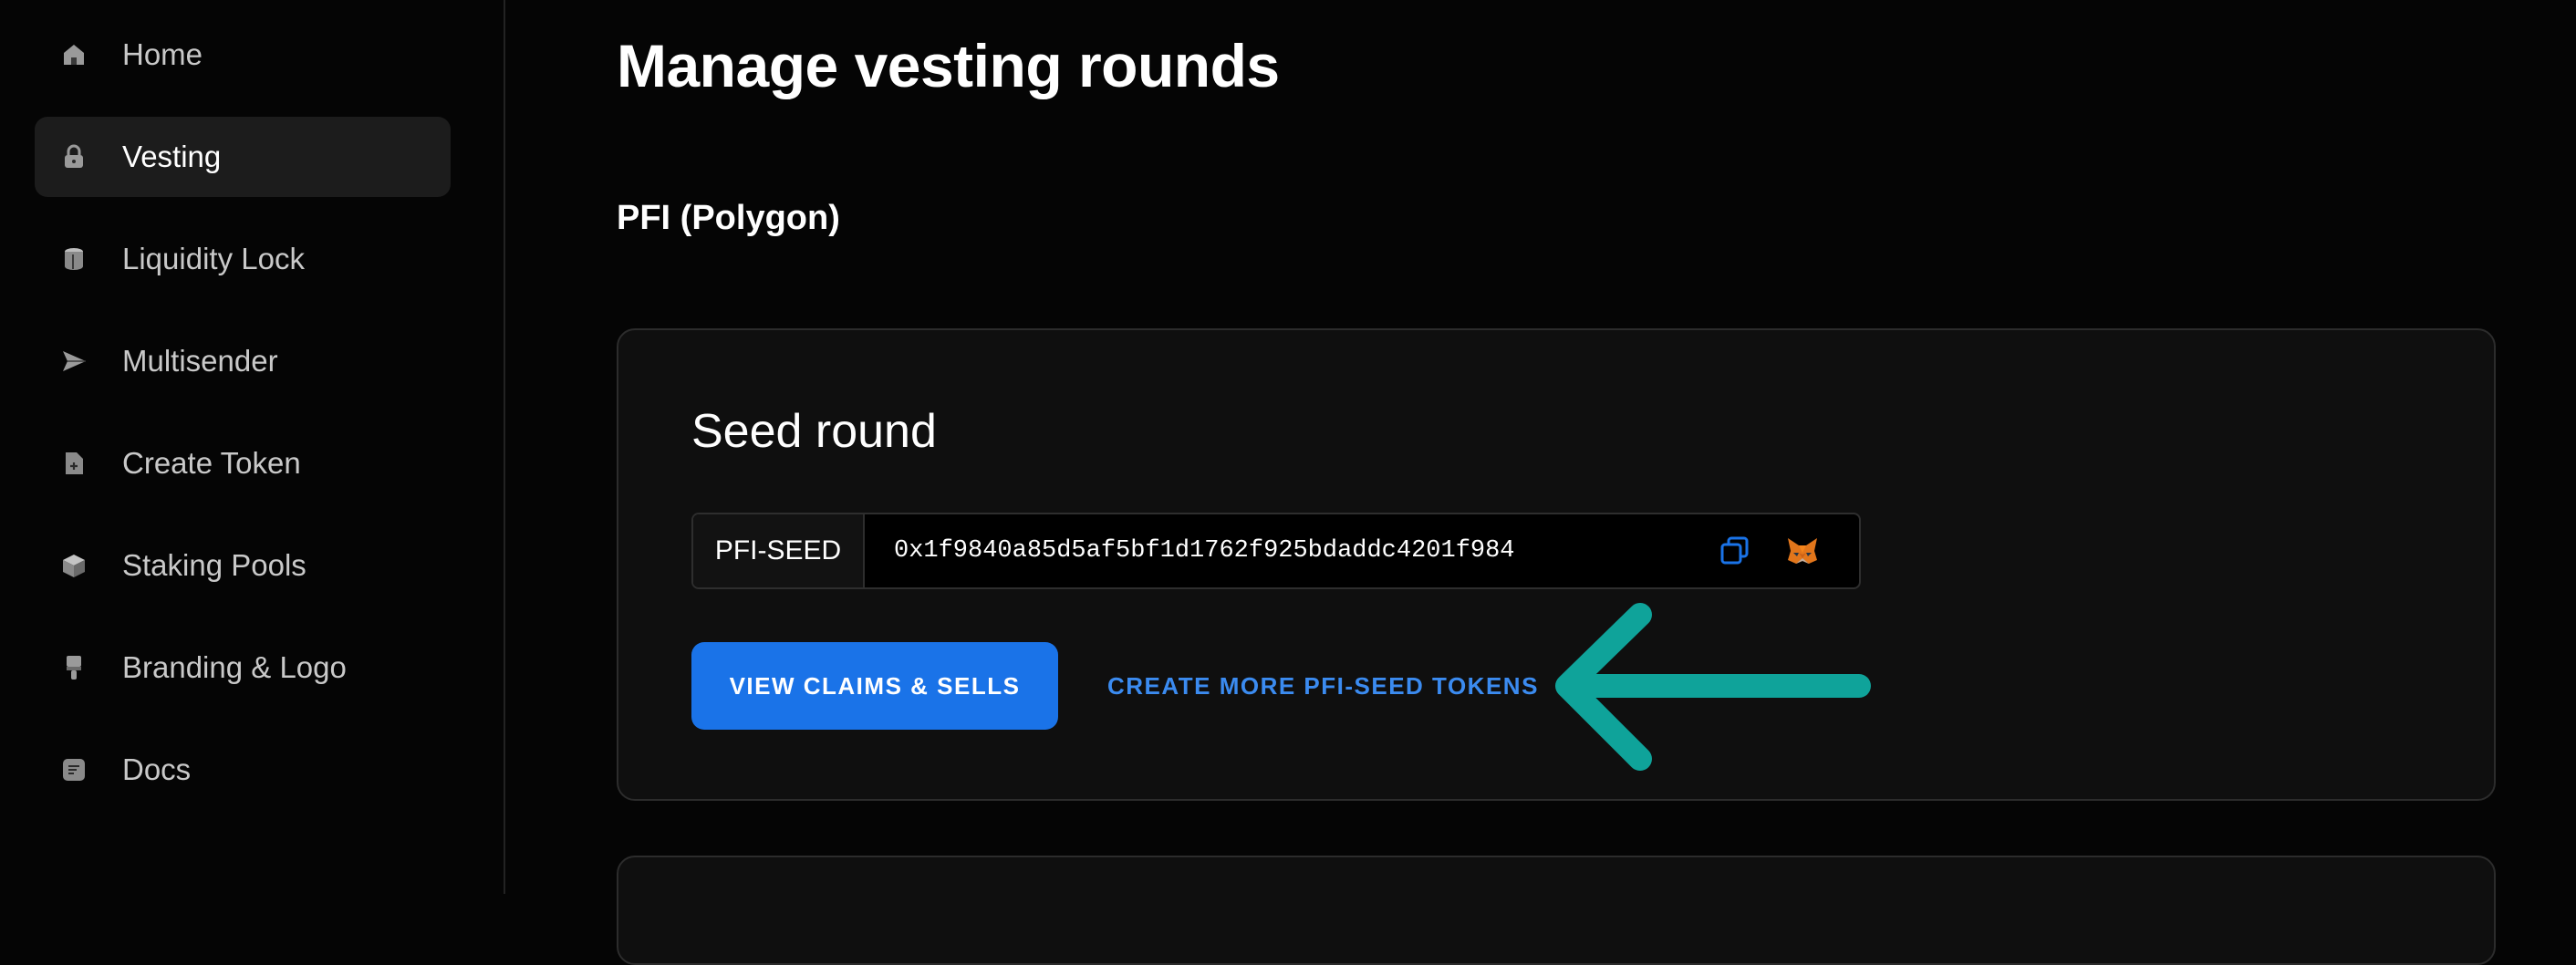 The height and width of the screenshot is (965, 2576). Describe the element at coordinates (172, 157) in the screenshot. I see `sidebar-item-label: Vesting` at that location.